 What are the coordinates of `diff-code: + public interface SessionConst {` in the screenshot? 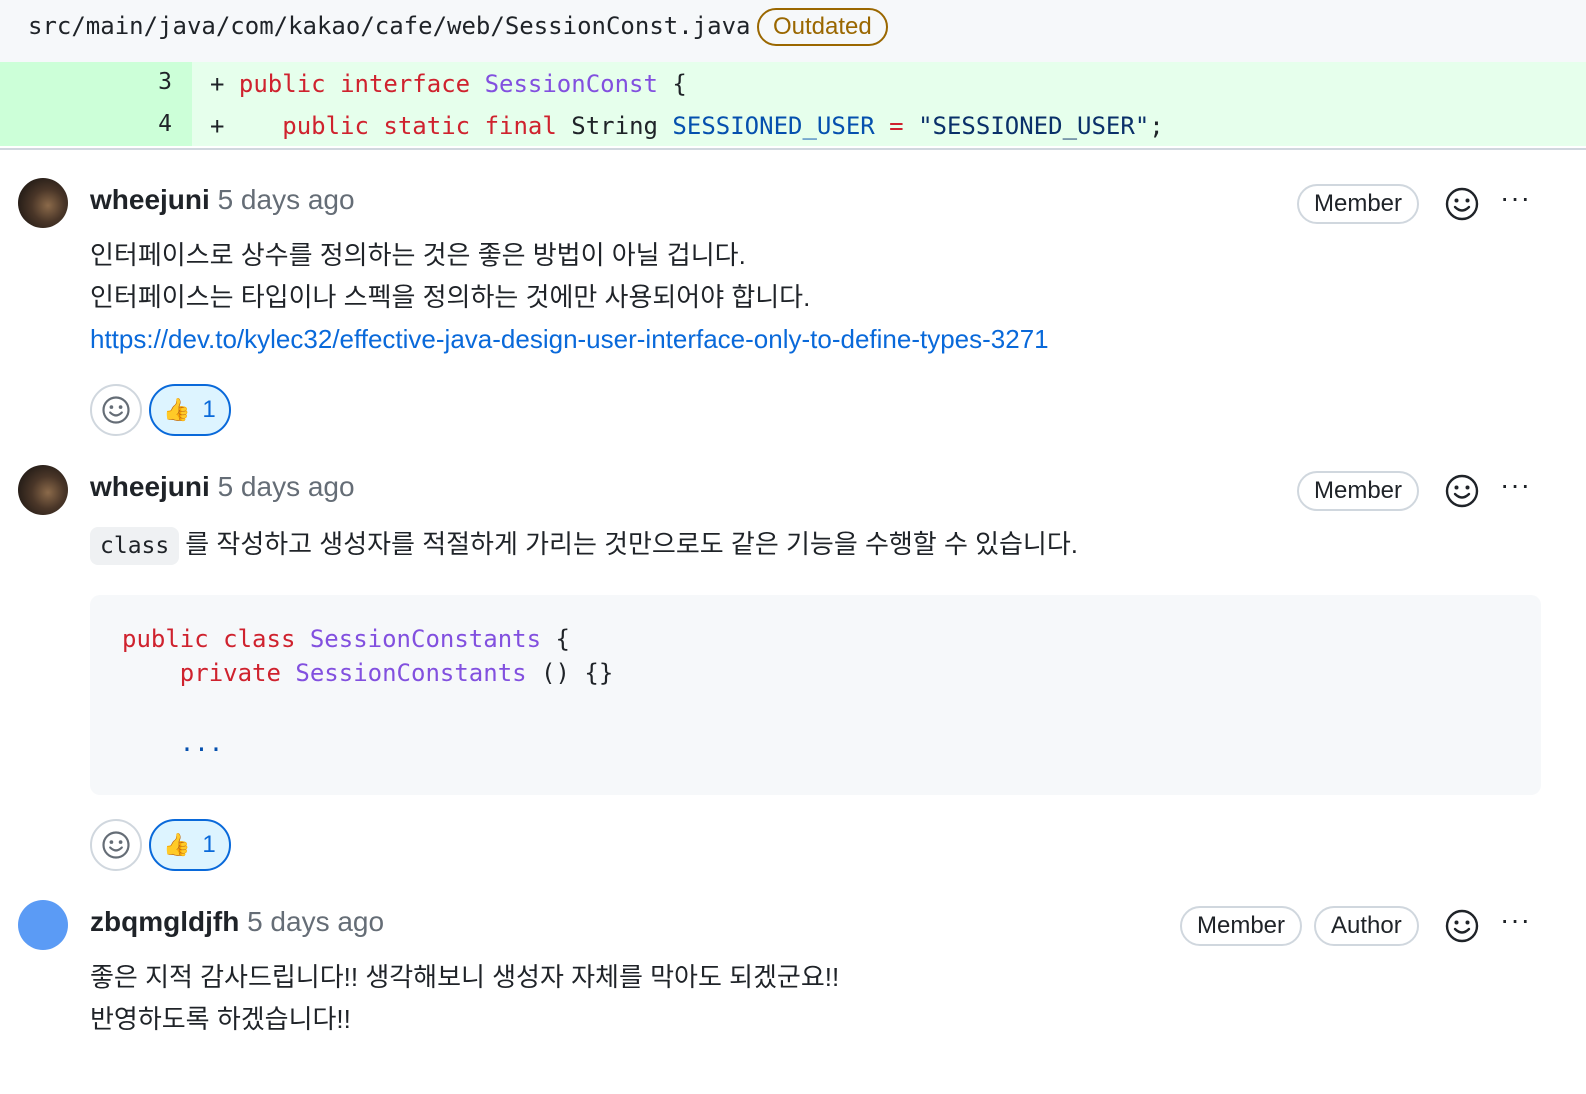 It's located at (448, 84).